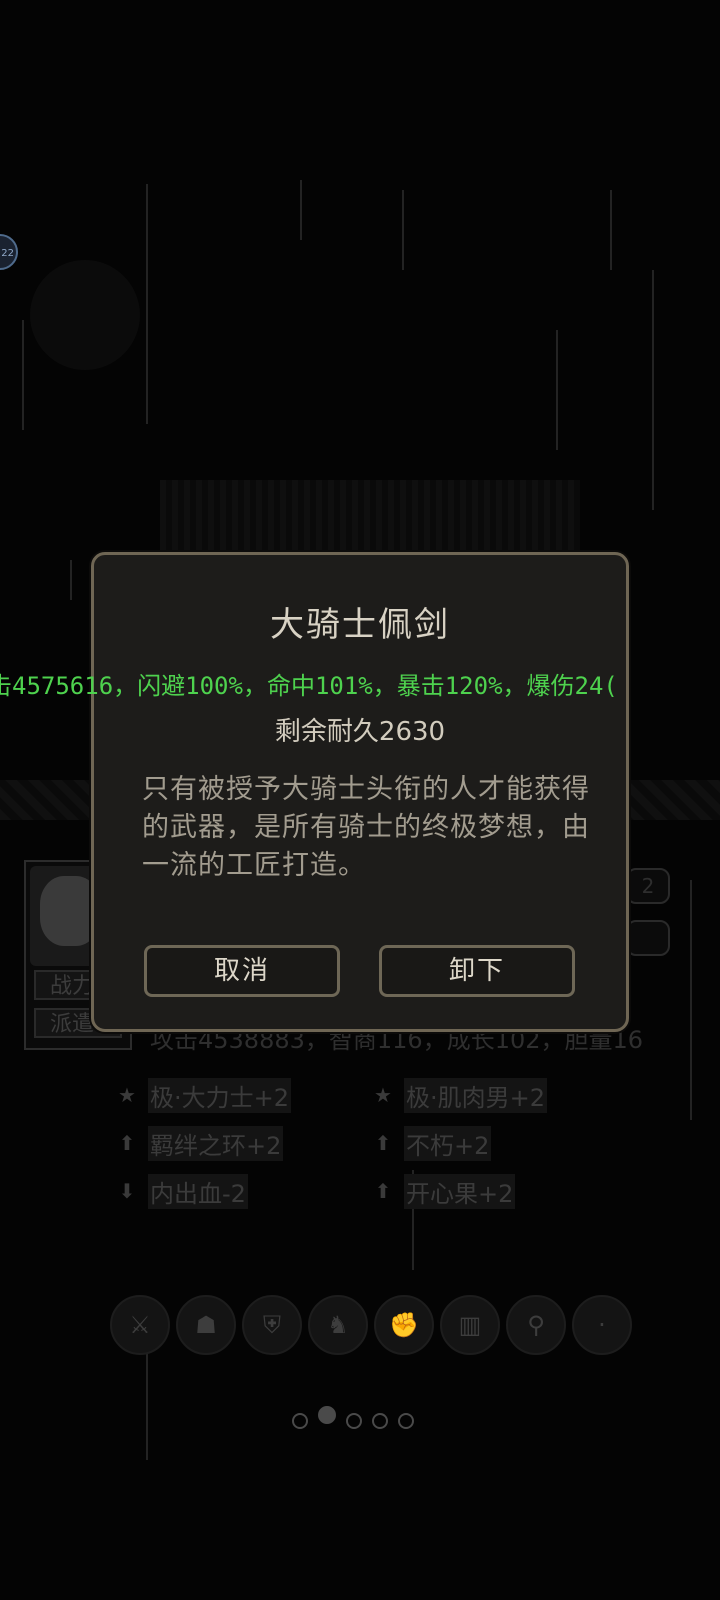 This screenshot has width=720, height=1600. I want to click on trait-item: ★ 极·大力士+2, so click(203, 1095).